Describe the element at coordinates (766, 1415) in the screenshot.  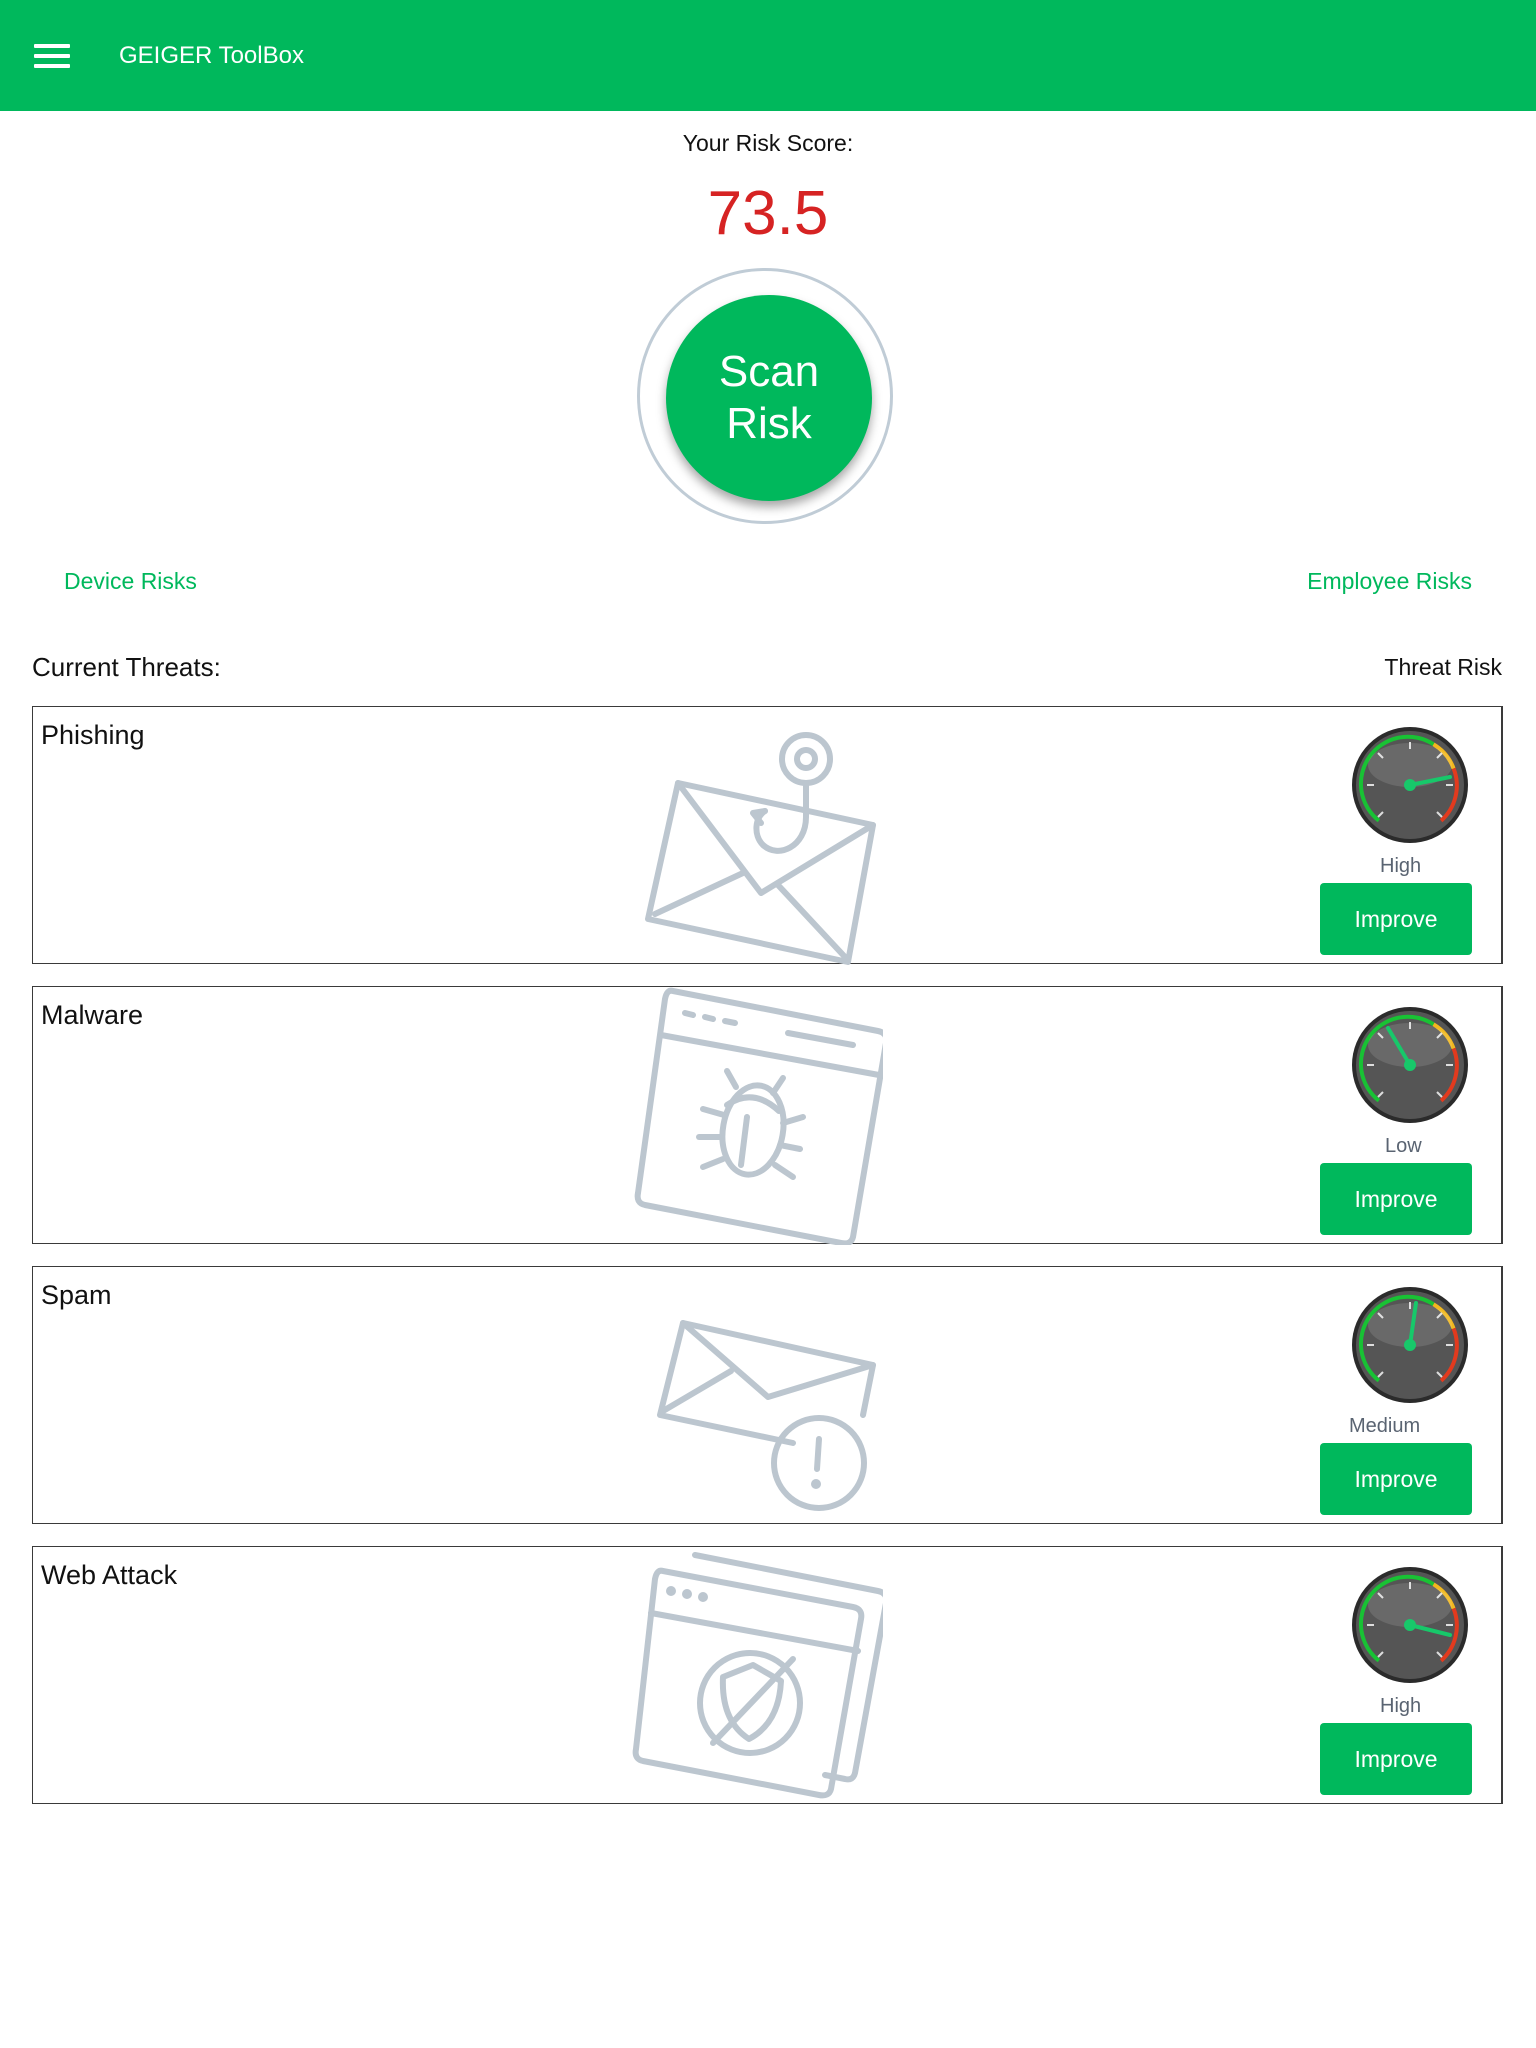
I see `spam-envelope-warning-icon` at that location.